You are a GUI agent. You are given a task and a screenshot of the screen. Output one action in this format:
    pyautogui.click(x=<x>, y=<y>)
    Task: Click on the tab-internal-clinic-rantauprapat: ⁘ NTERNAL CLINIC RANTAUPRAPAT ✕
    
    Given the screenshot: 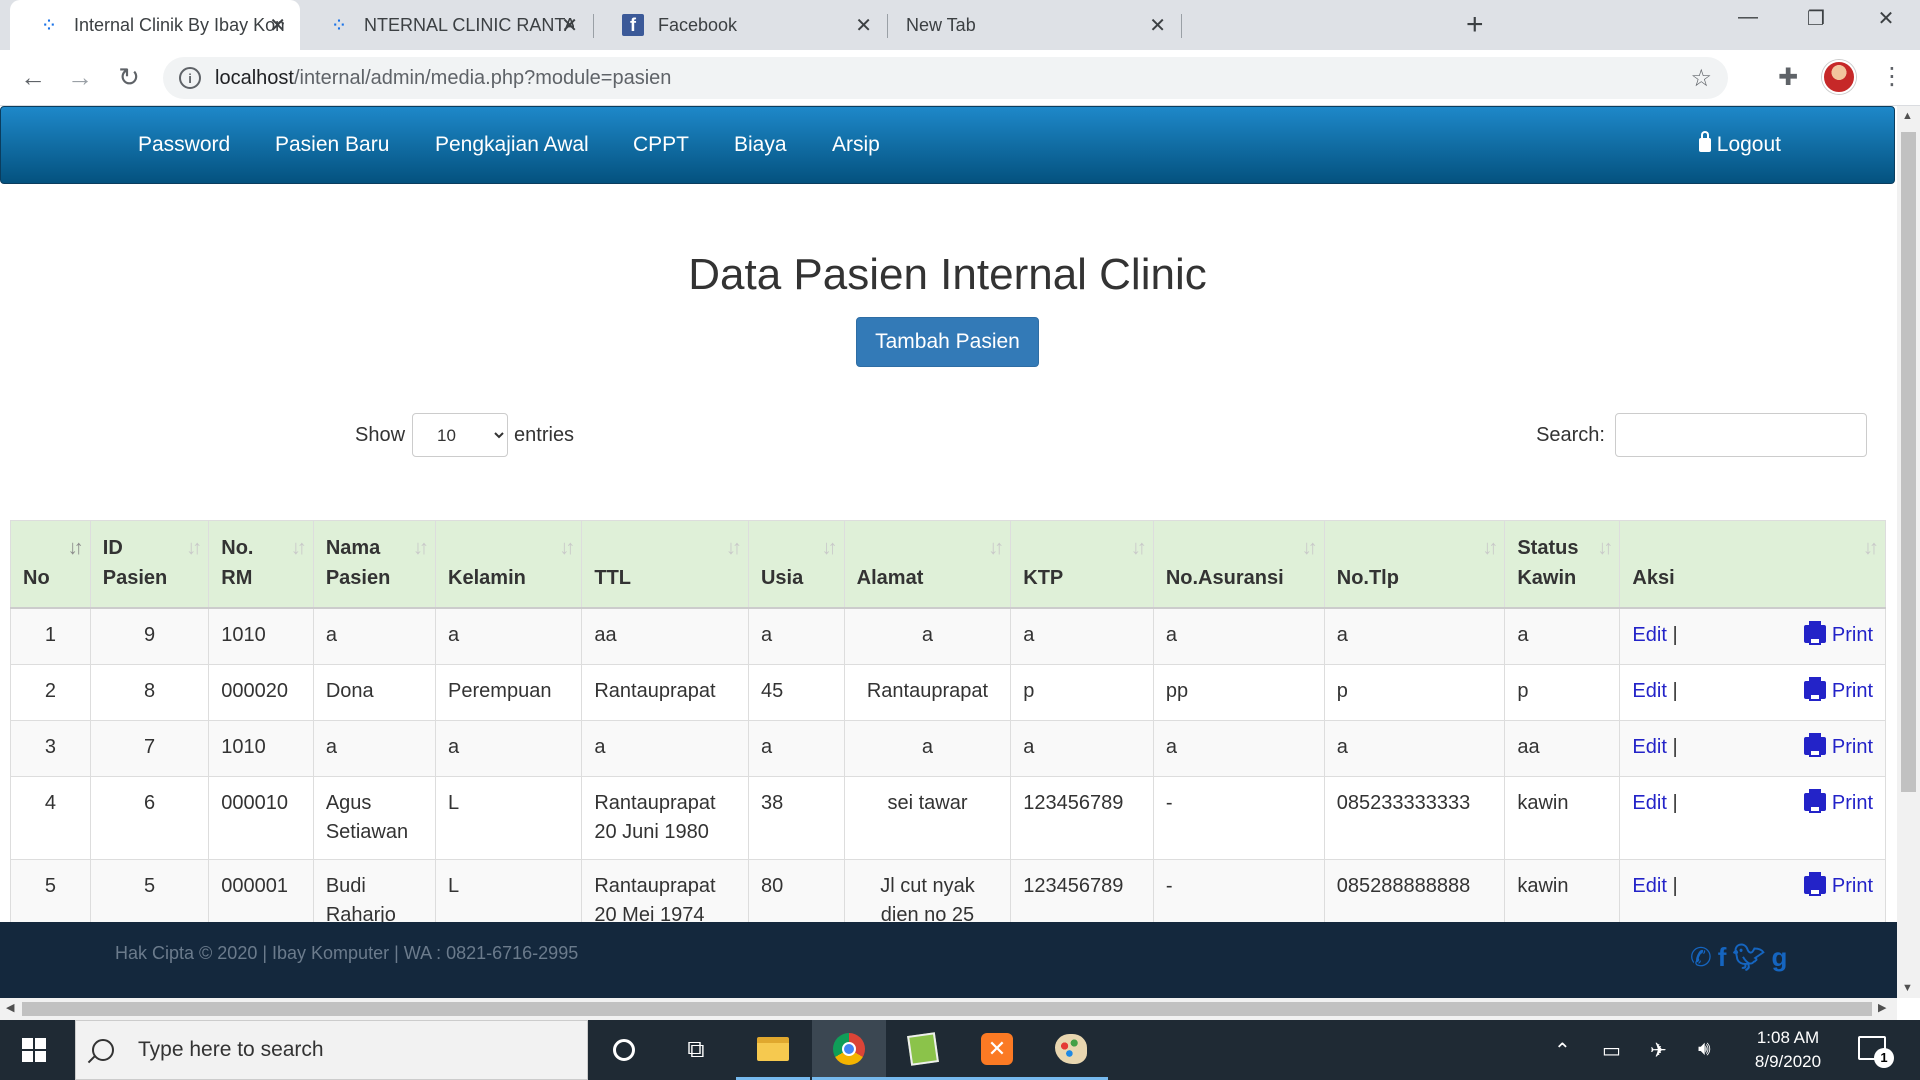 What is the action you would take?
    pyautogui.click(x=446, y=25)
    